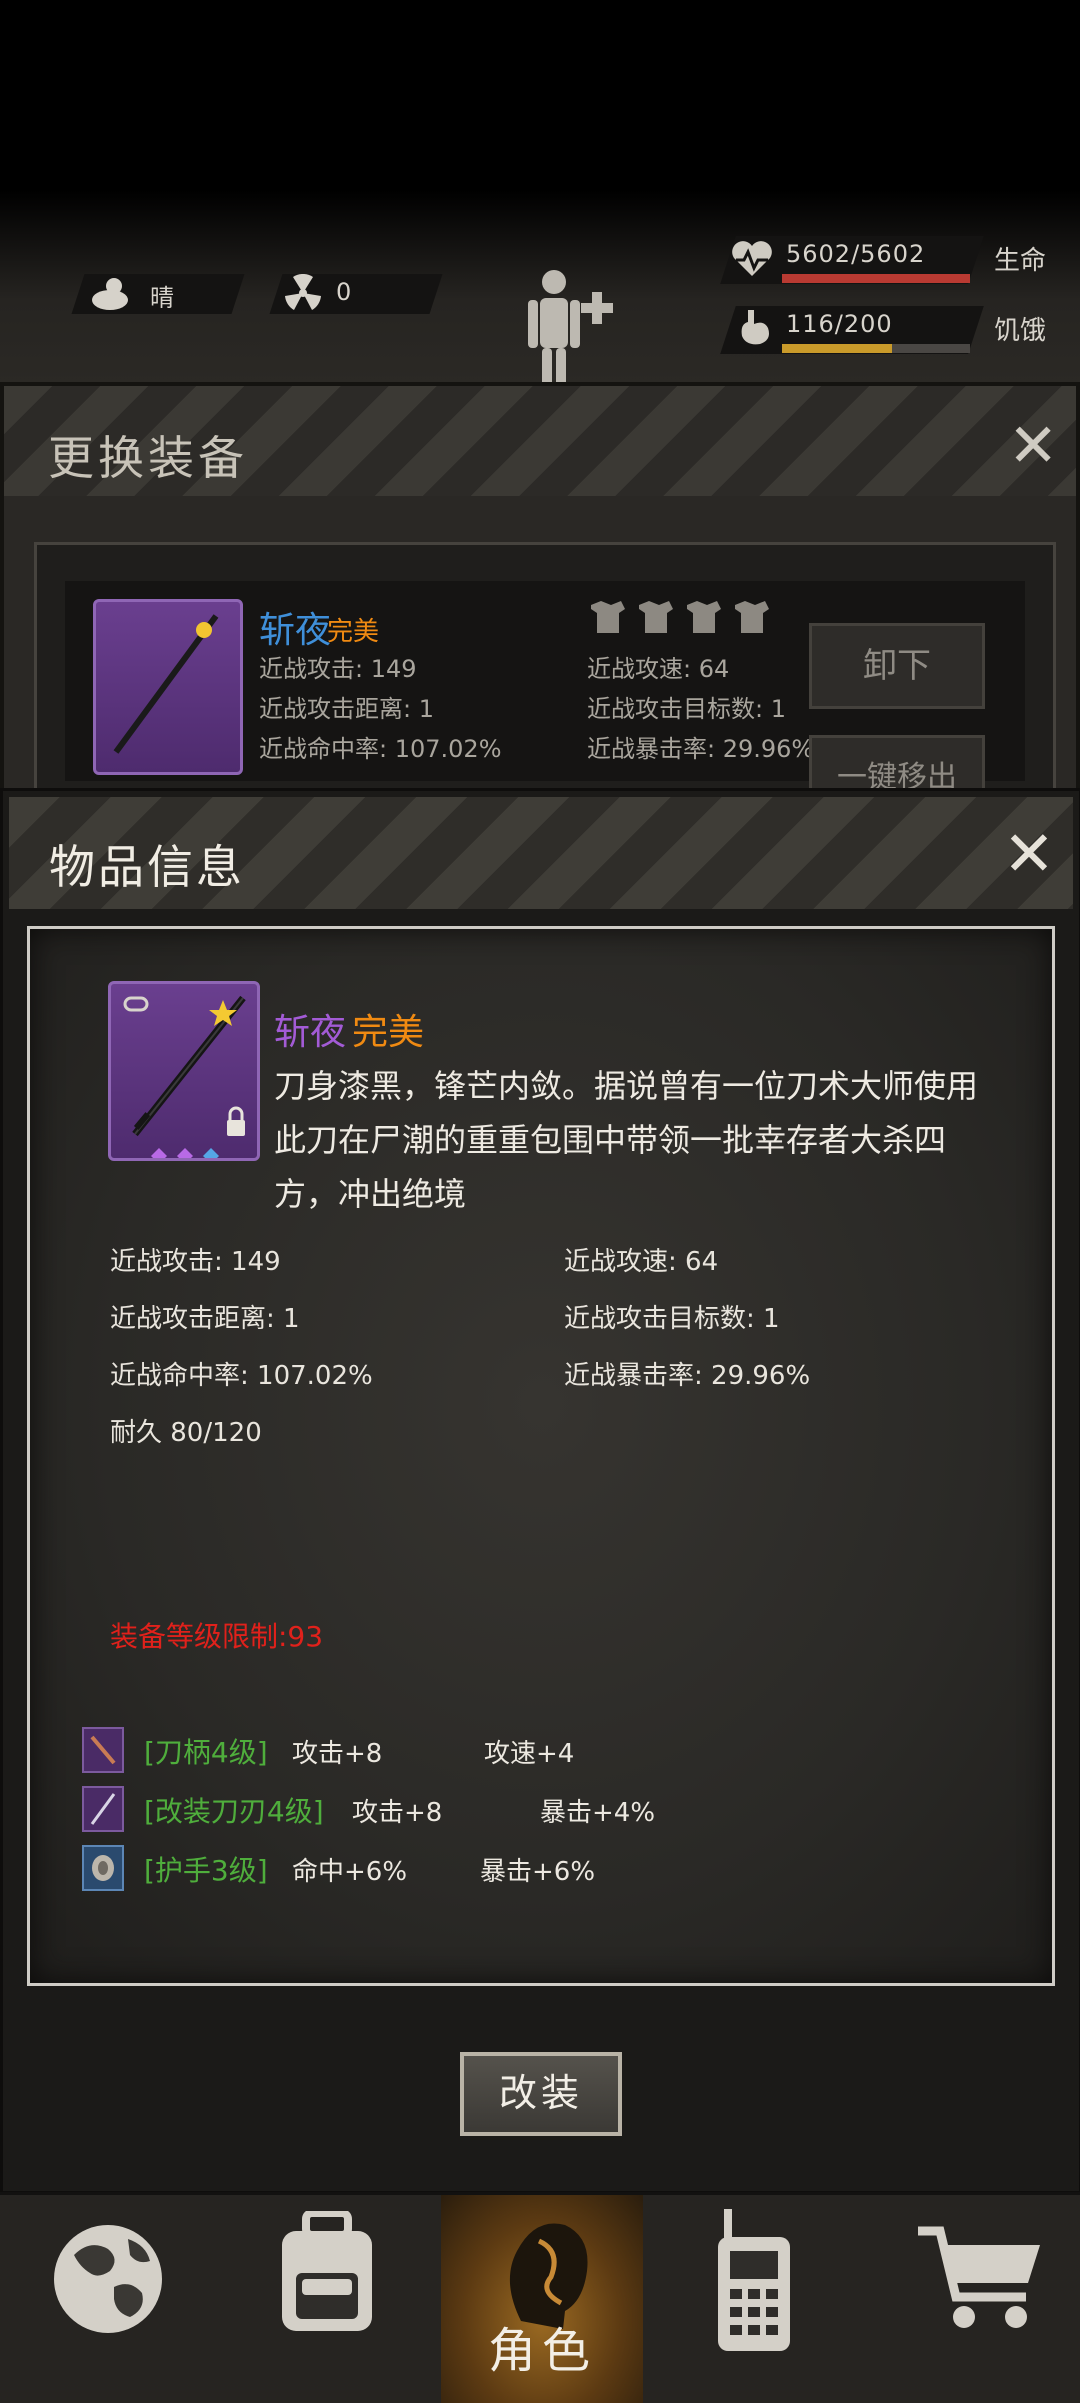  What do you see at coordinates (388, 1032) in the screenshot?
I see `item-quality: 完美` at bounding box center [388, 1032].